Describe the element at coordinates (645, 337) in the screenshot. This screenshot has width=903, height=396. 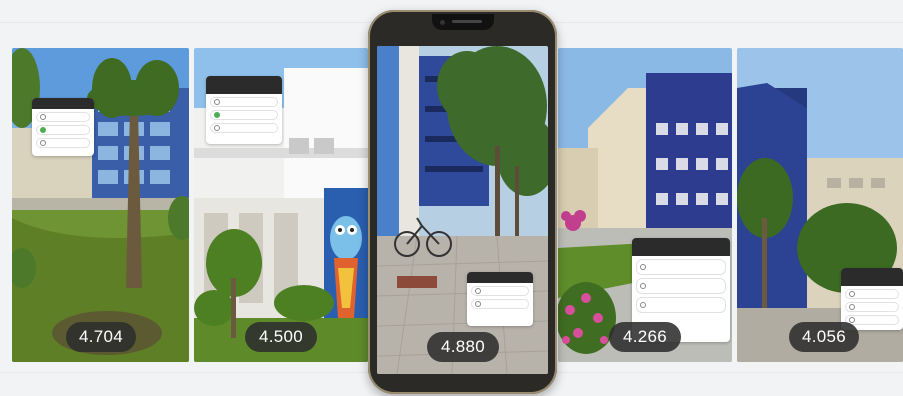
I see `rating-badge: 4.266` at that location.